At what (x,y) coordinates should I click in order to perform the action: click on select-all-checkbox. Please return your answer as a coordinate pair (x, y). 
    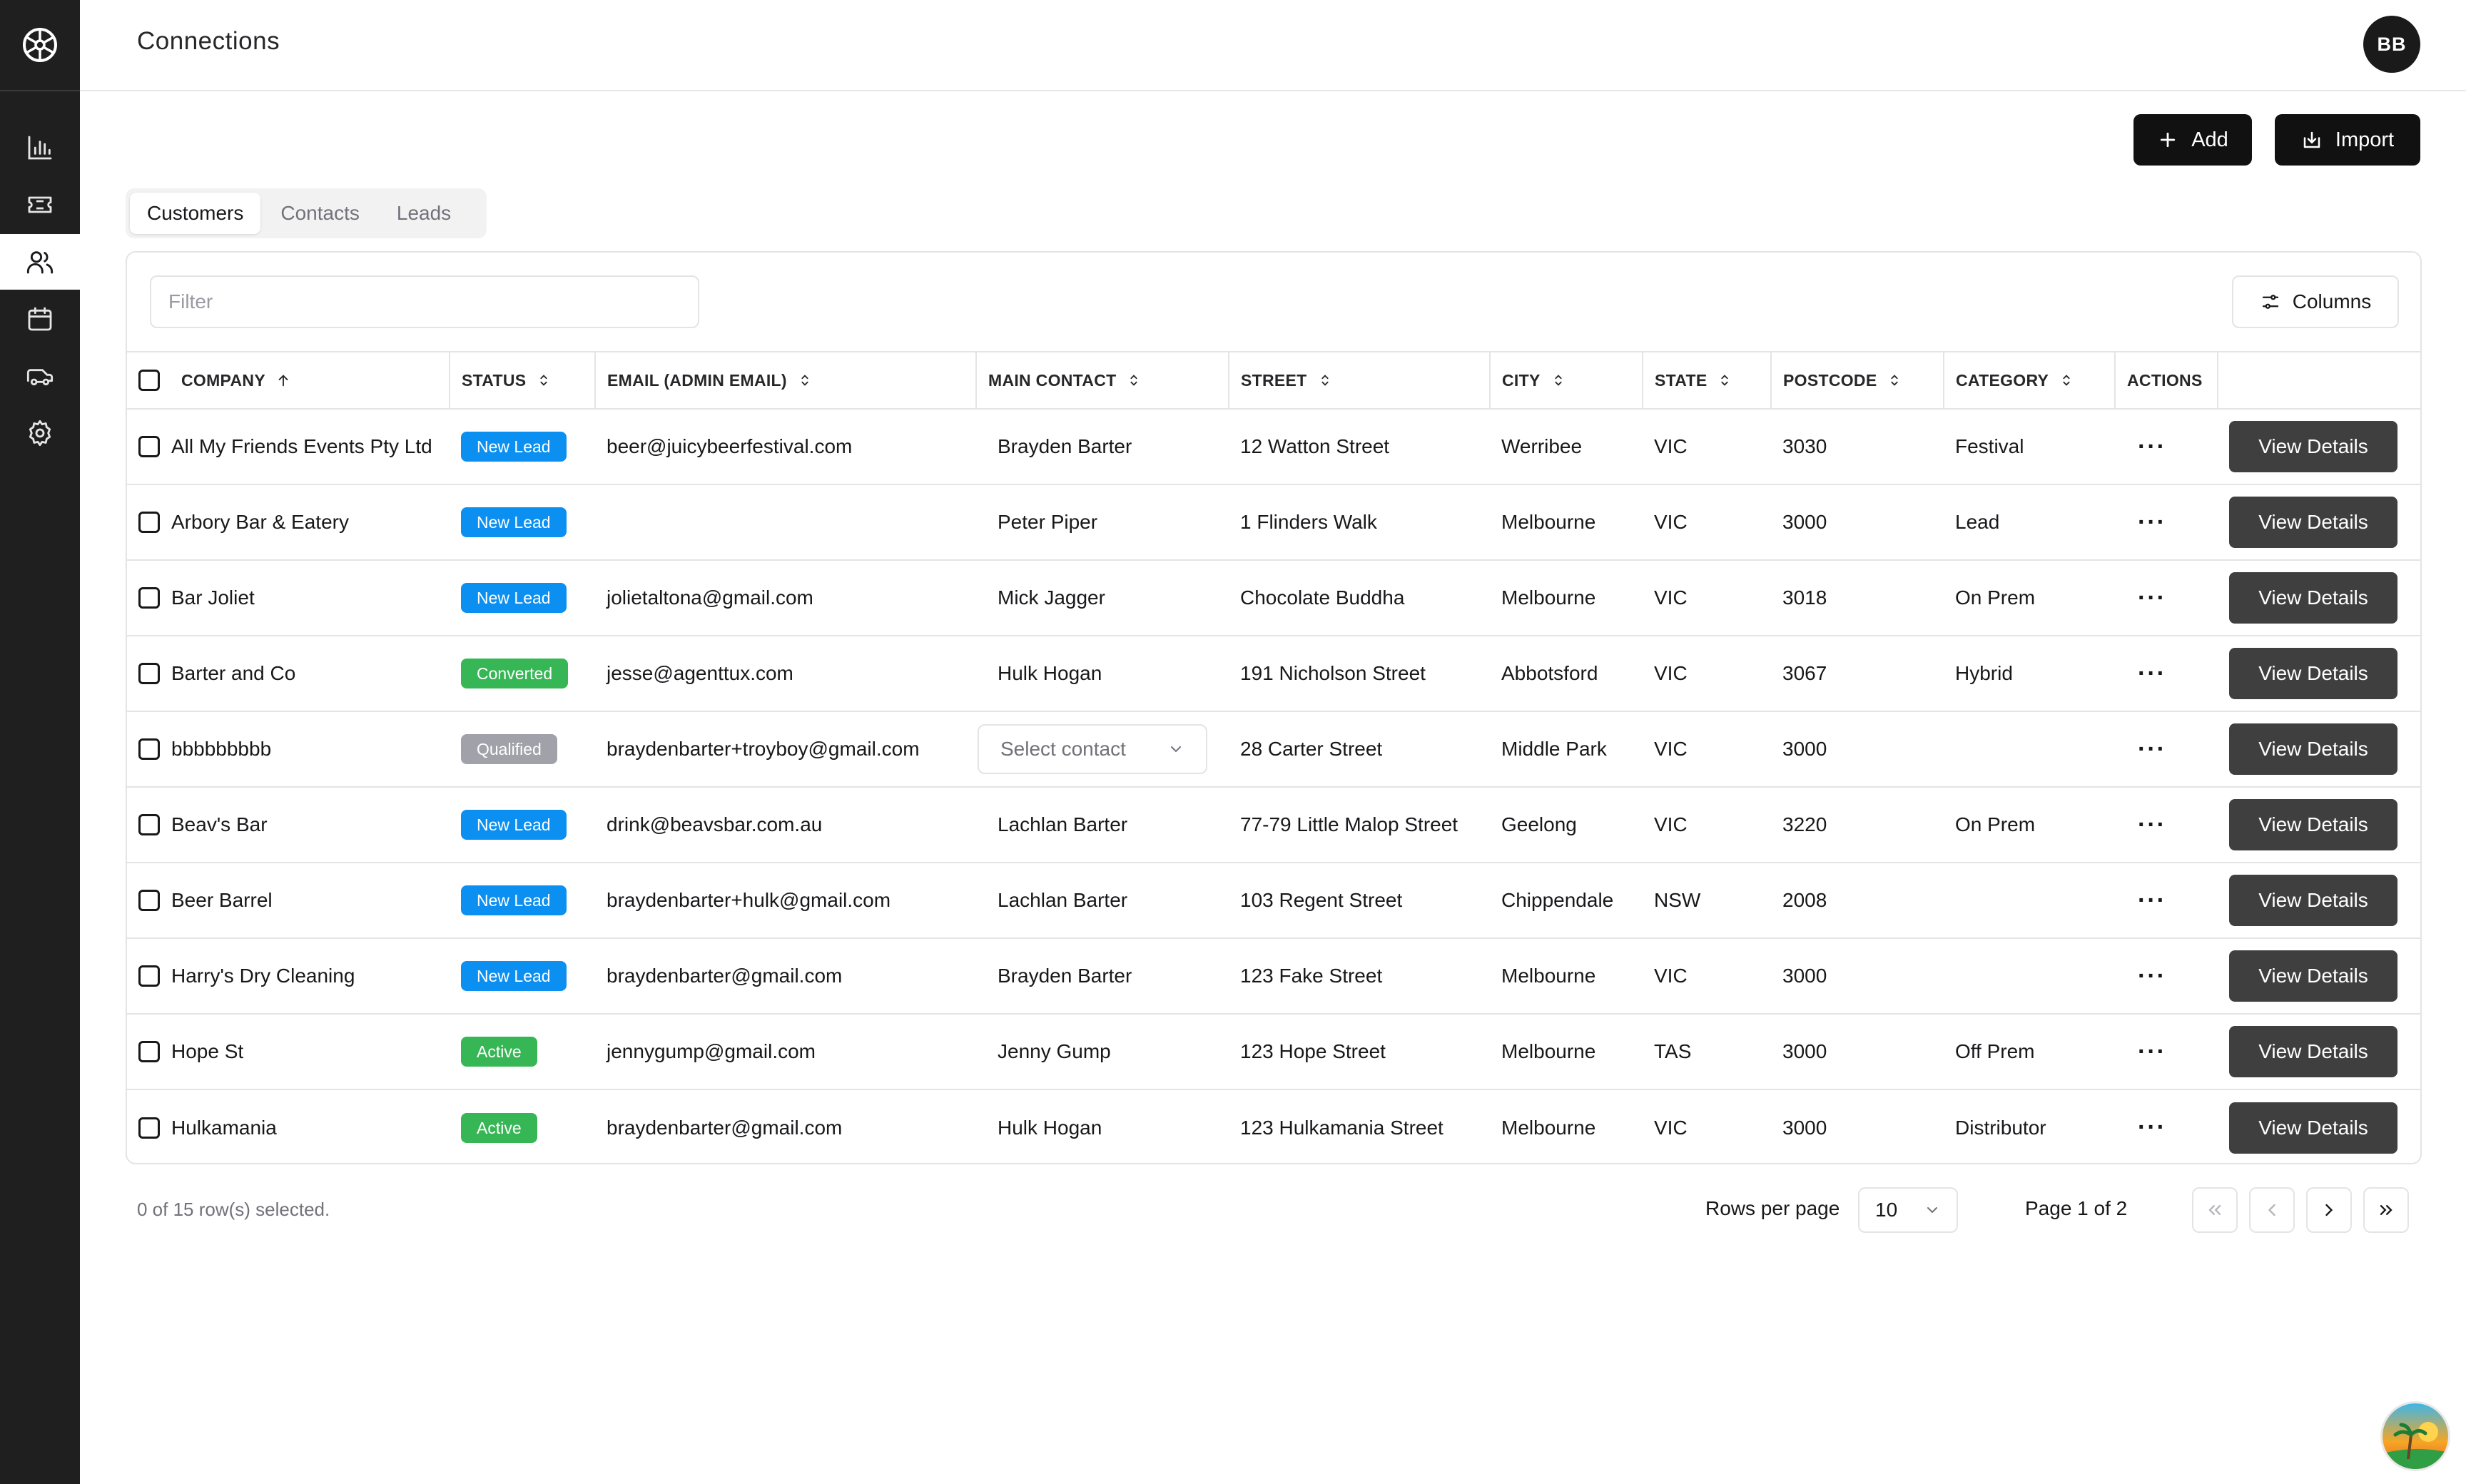
    Looking at the image, I should click on (149, 380).